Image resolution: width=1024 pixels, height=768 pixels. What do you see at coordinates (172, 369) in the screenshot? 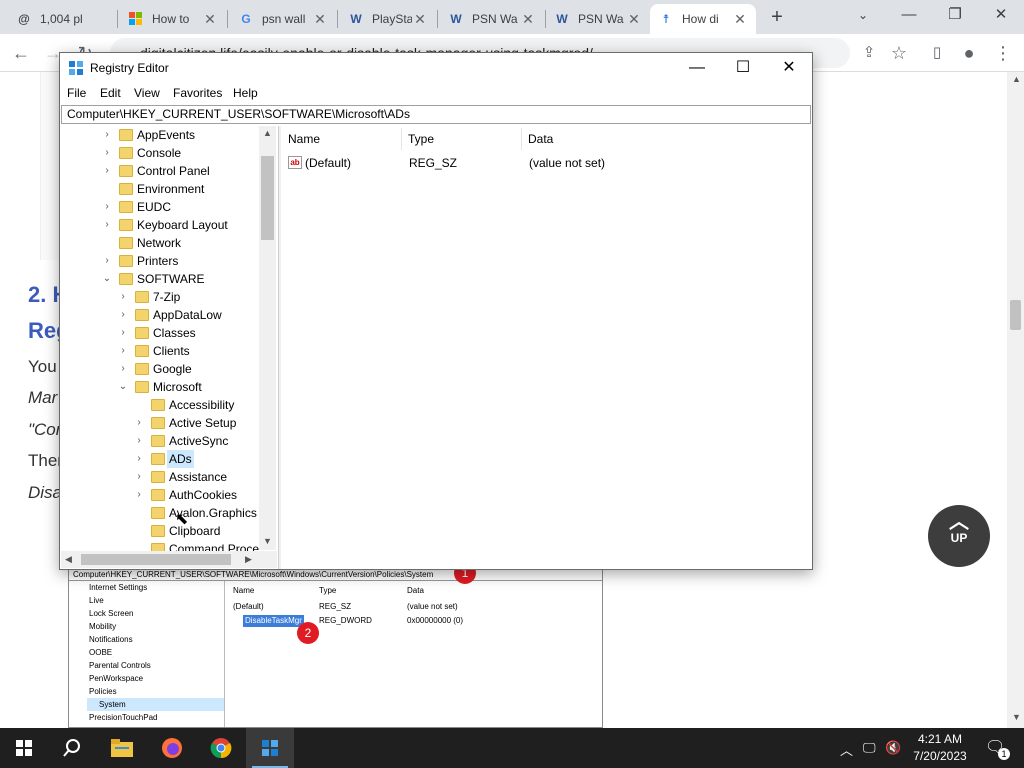
I see `tree-node-label: Google` at bounding box center [172, 369].